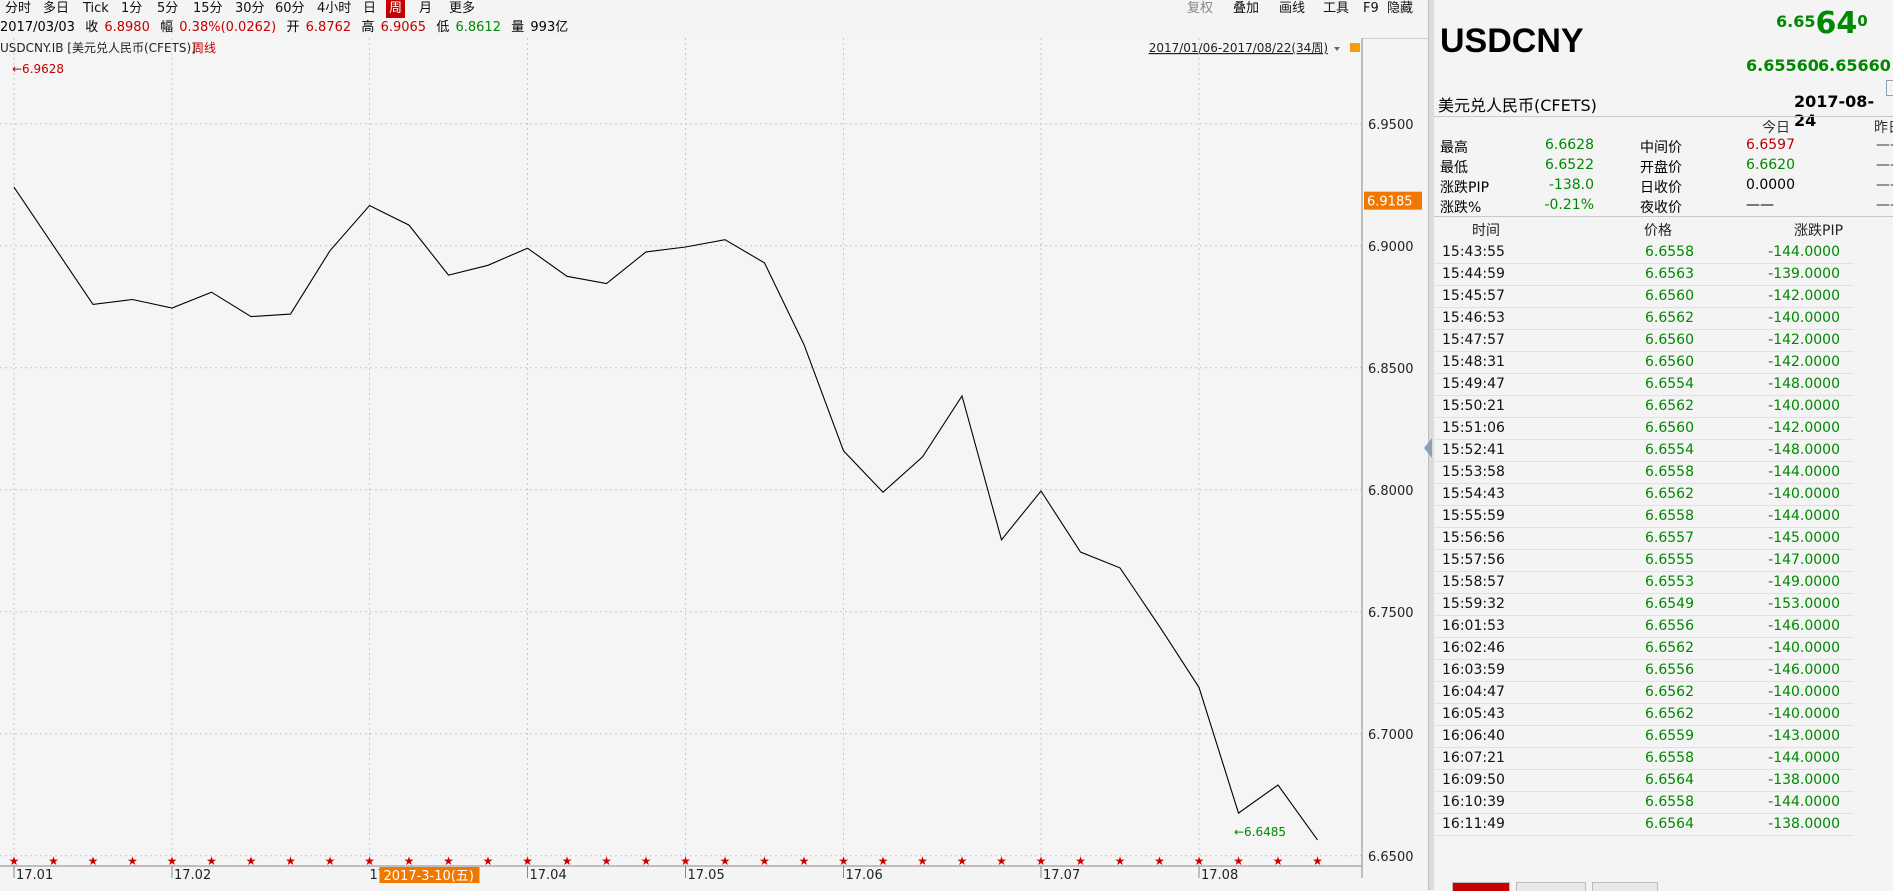 Image resolution: width=1893 pixels, height=891 pixels. What do you see at coordinates (1669, 714) in the screenshot?
I see `tick-price: 6.6562` at bounding box center [1669, 714].